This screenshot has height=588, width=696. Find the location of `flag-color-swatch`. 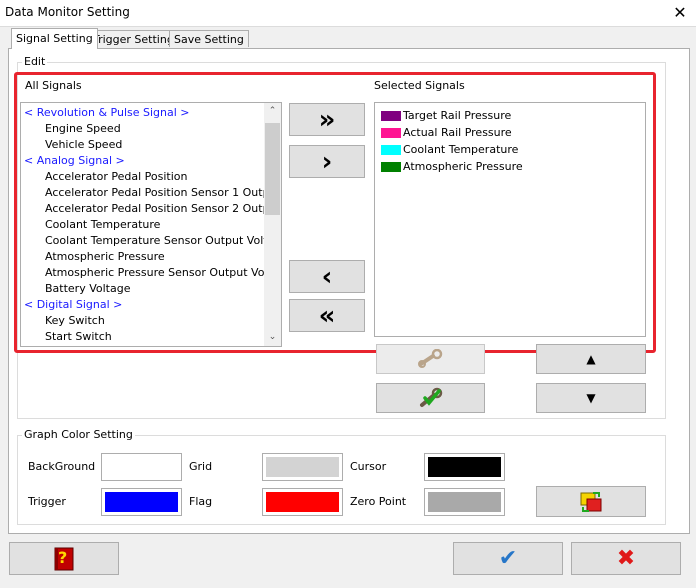

flag-color-swatch is located at coordinates (302, 502).